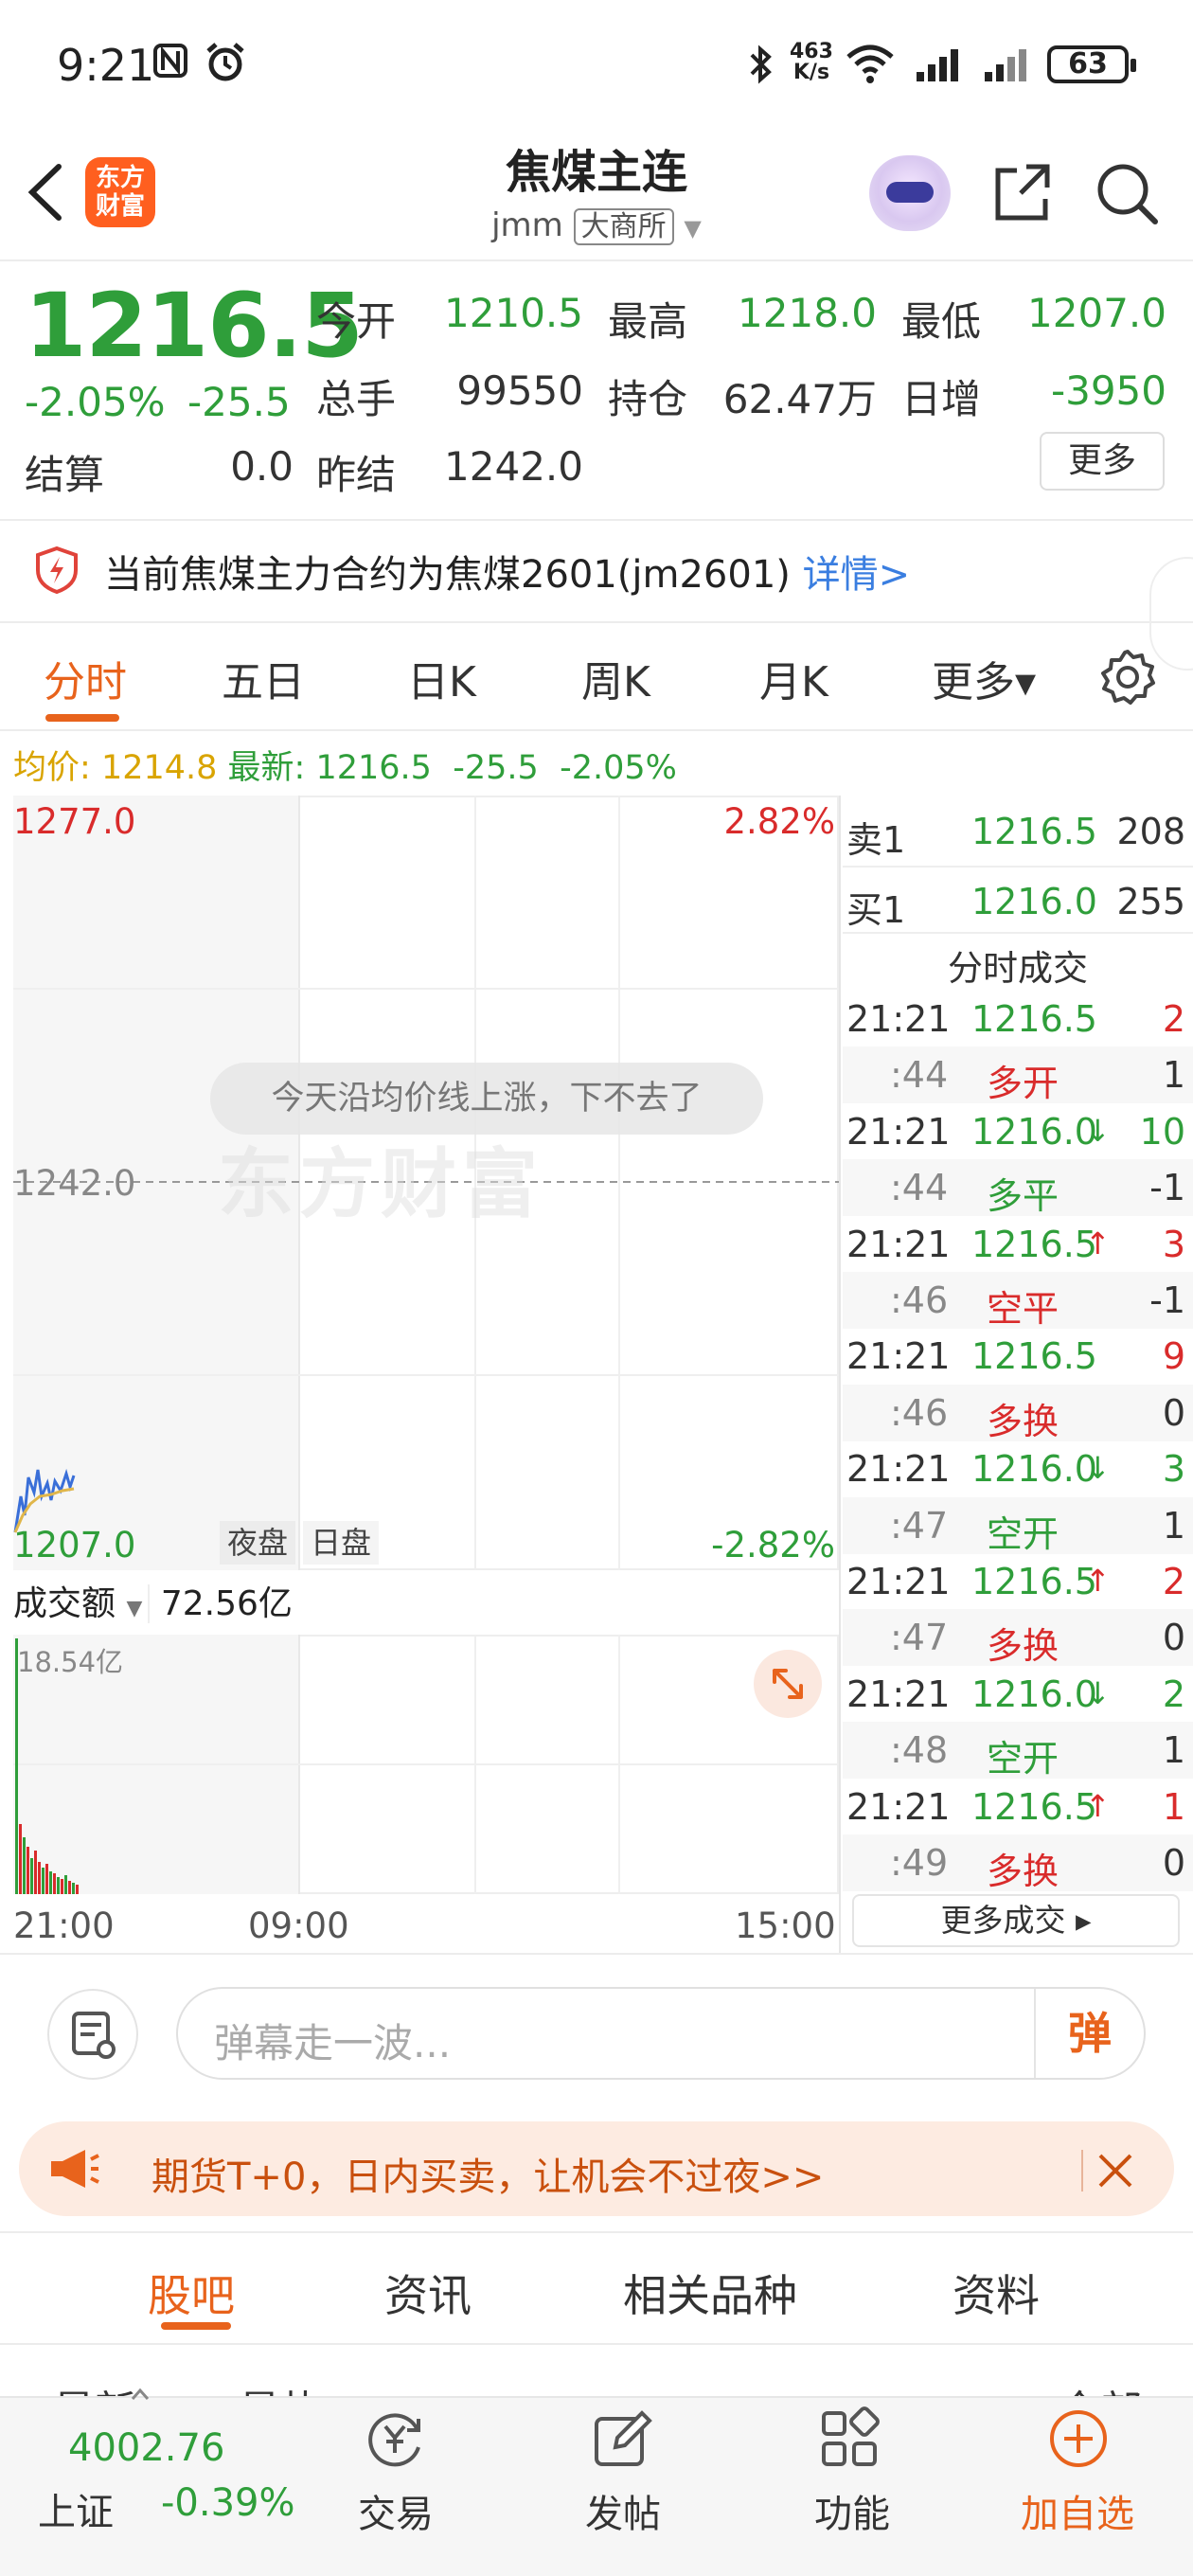  I want to click on battery-indicator: 63, so click(1091, 64).